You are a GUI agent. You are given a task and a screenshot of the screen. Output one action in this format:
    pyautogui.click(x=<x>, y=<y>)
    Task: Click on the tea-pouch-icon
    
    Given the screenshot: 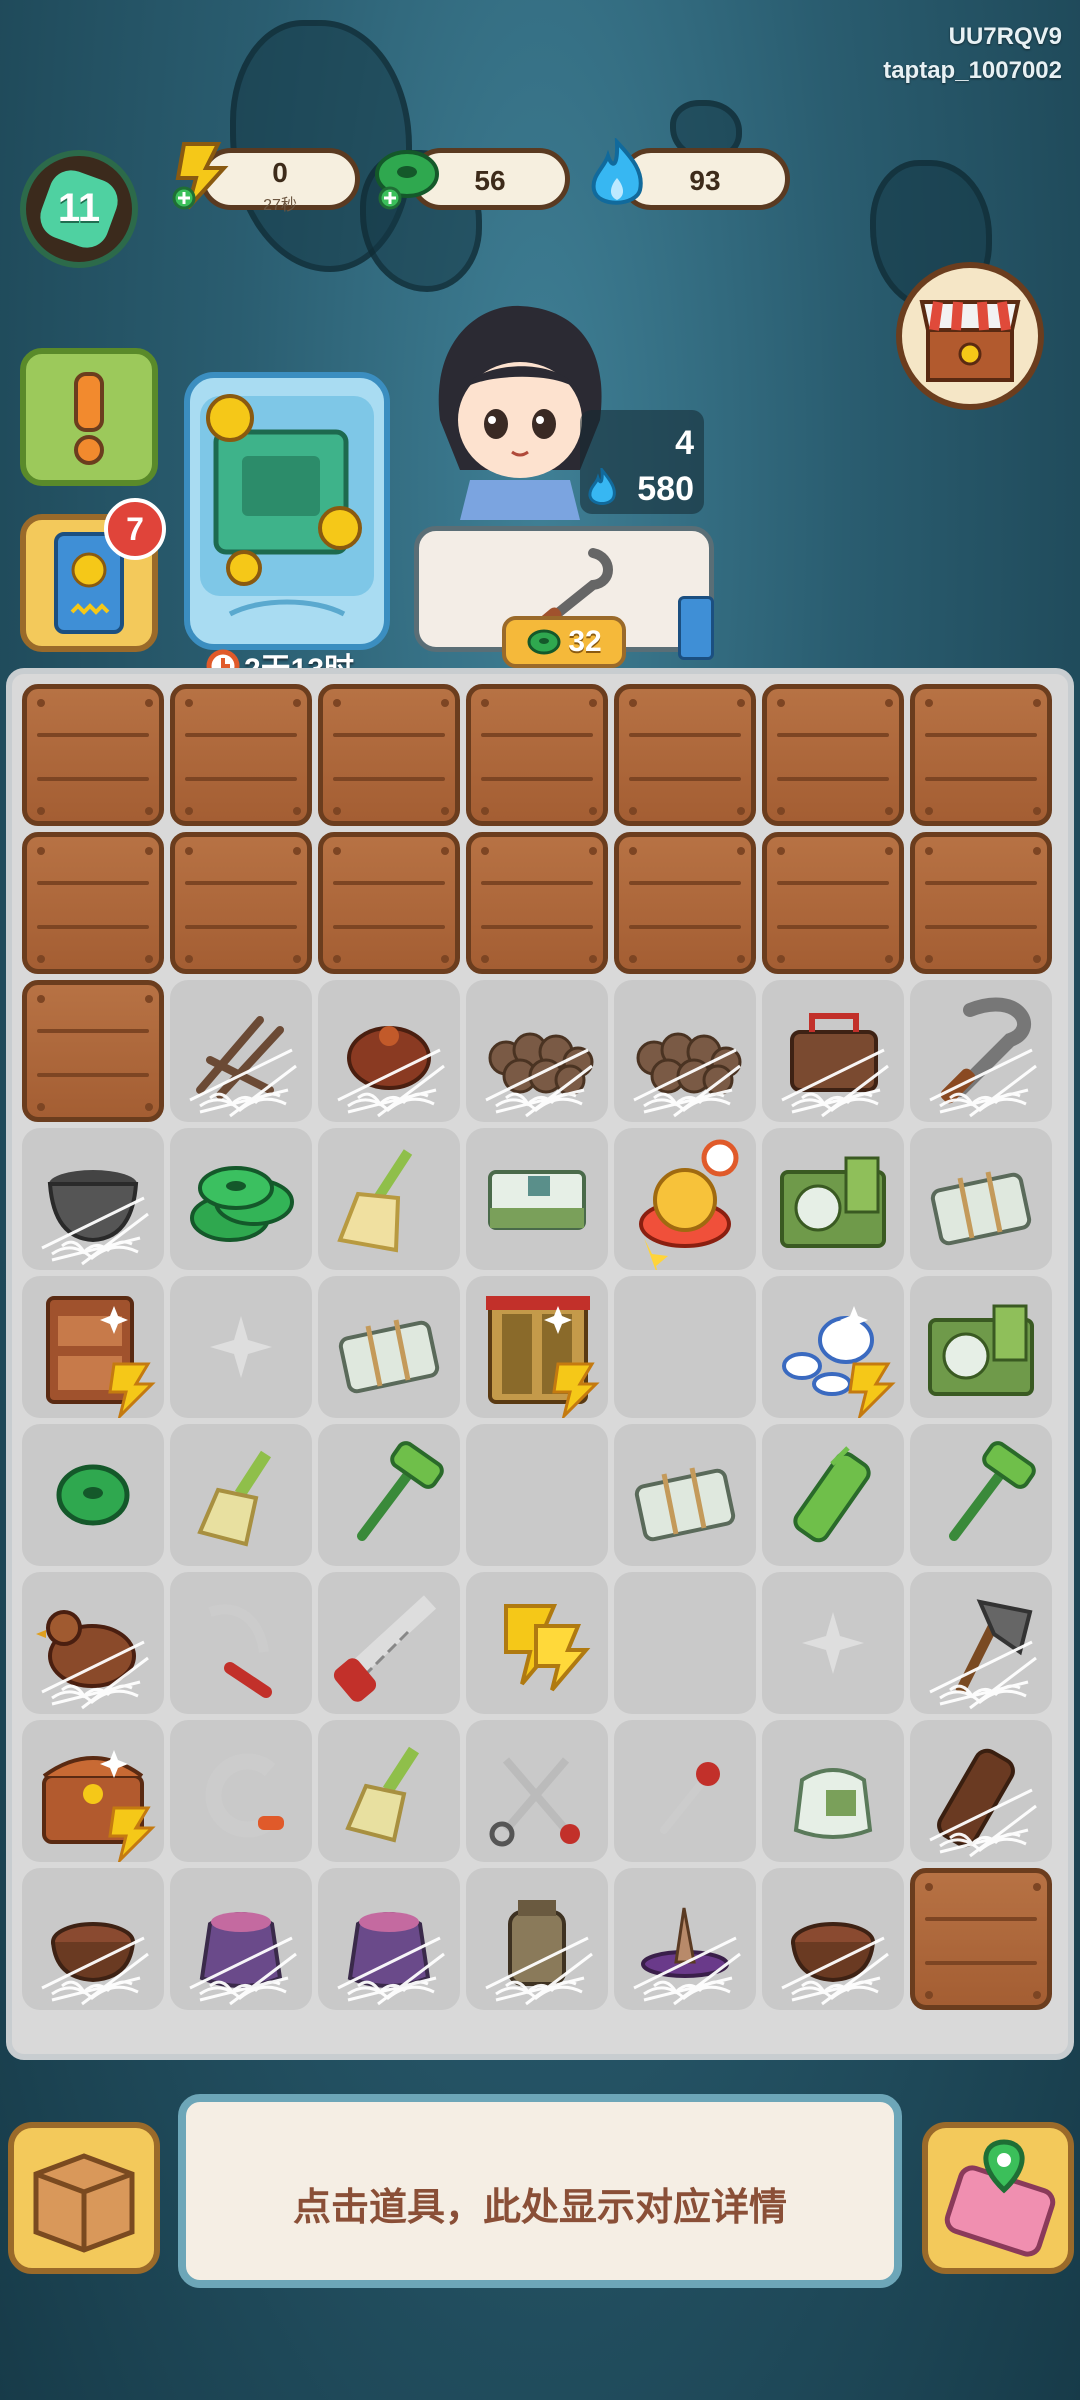 What is the action you would take?
    pyautogui.click(x=833, y=1803)
    